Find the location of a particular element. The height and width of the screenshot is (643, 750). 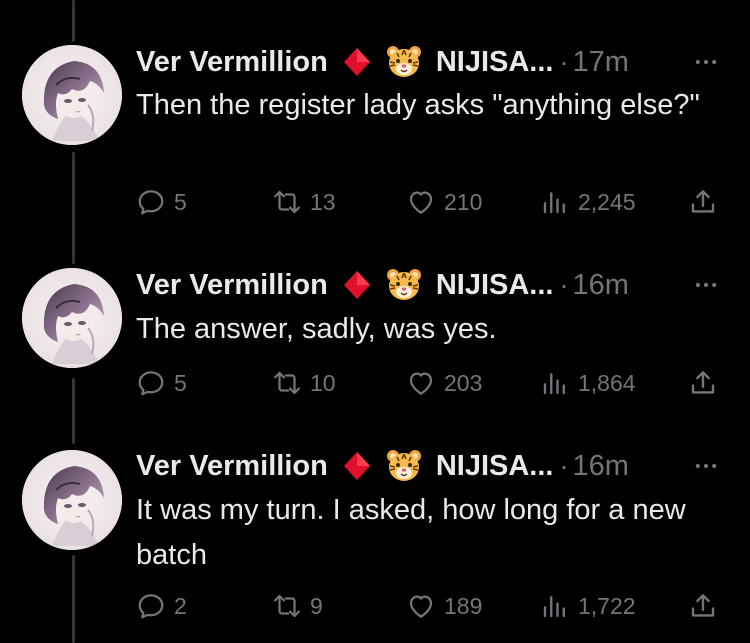

retweet-button: 13 is located at coordinates (304, 202).